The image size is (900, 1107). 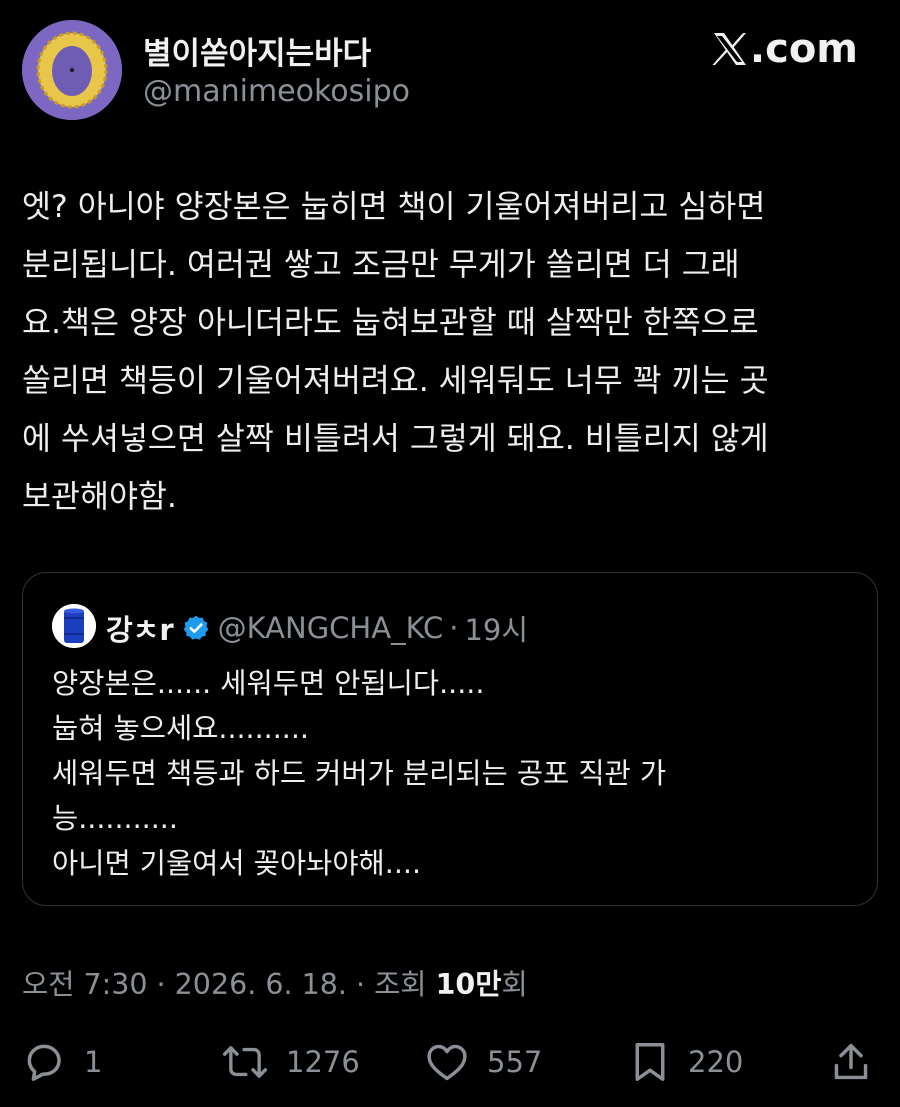 I want to click on retweet-icon, so click(x=245, y=1062).